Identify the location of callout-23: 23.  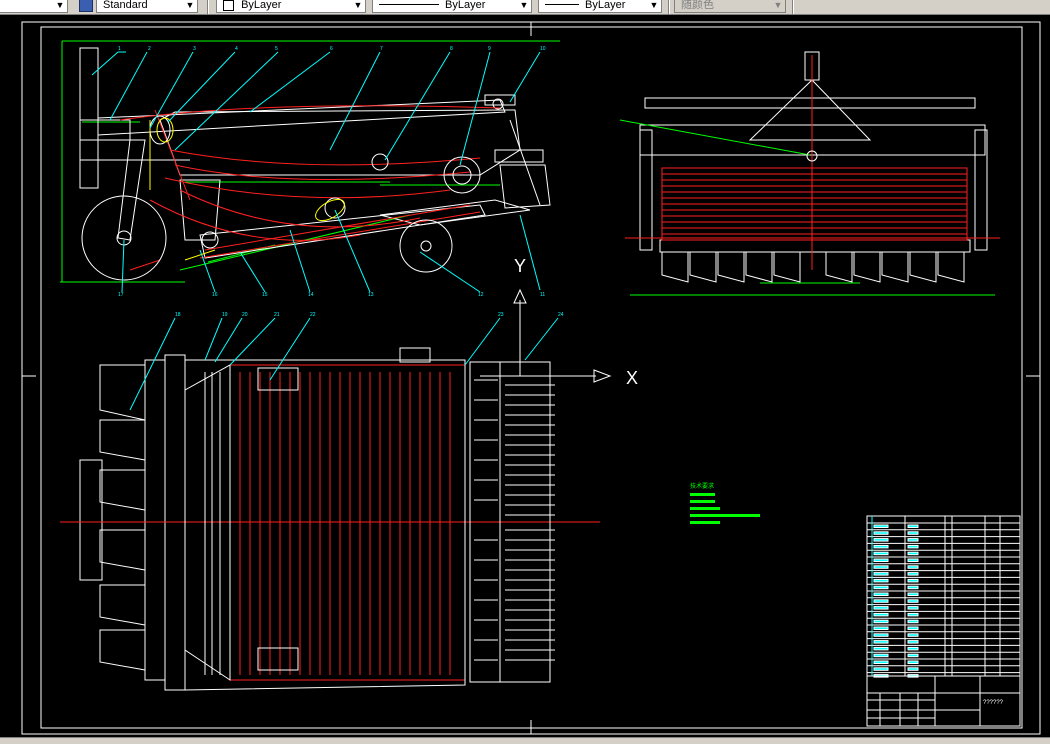
(501, 315).